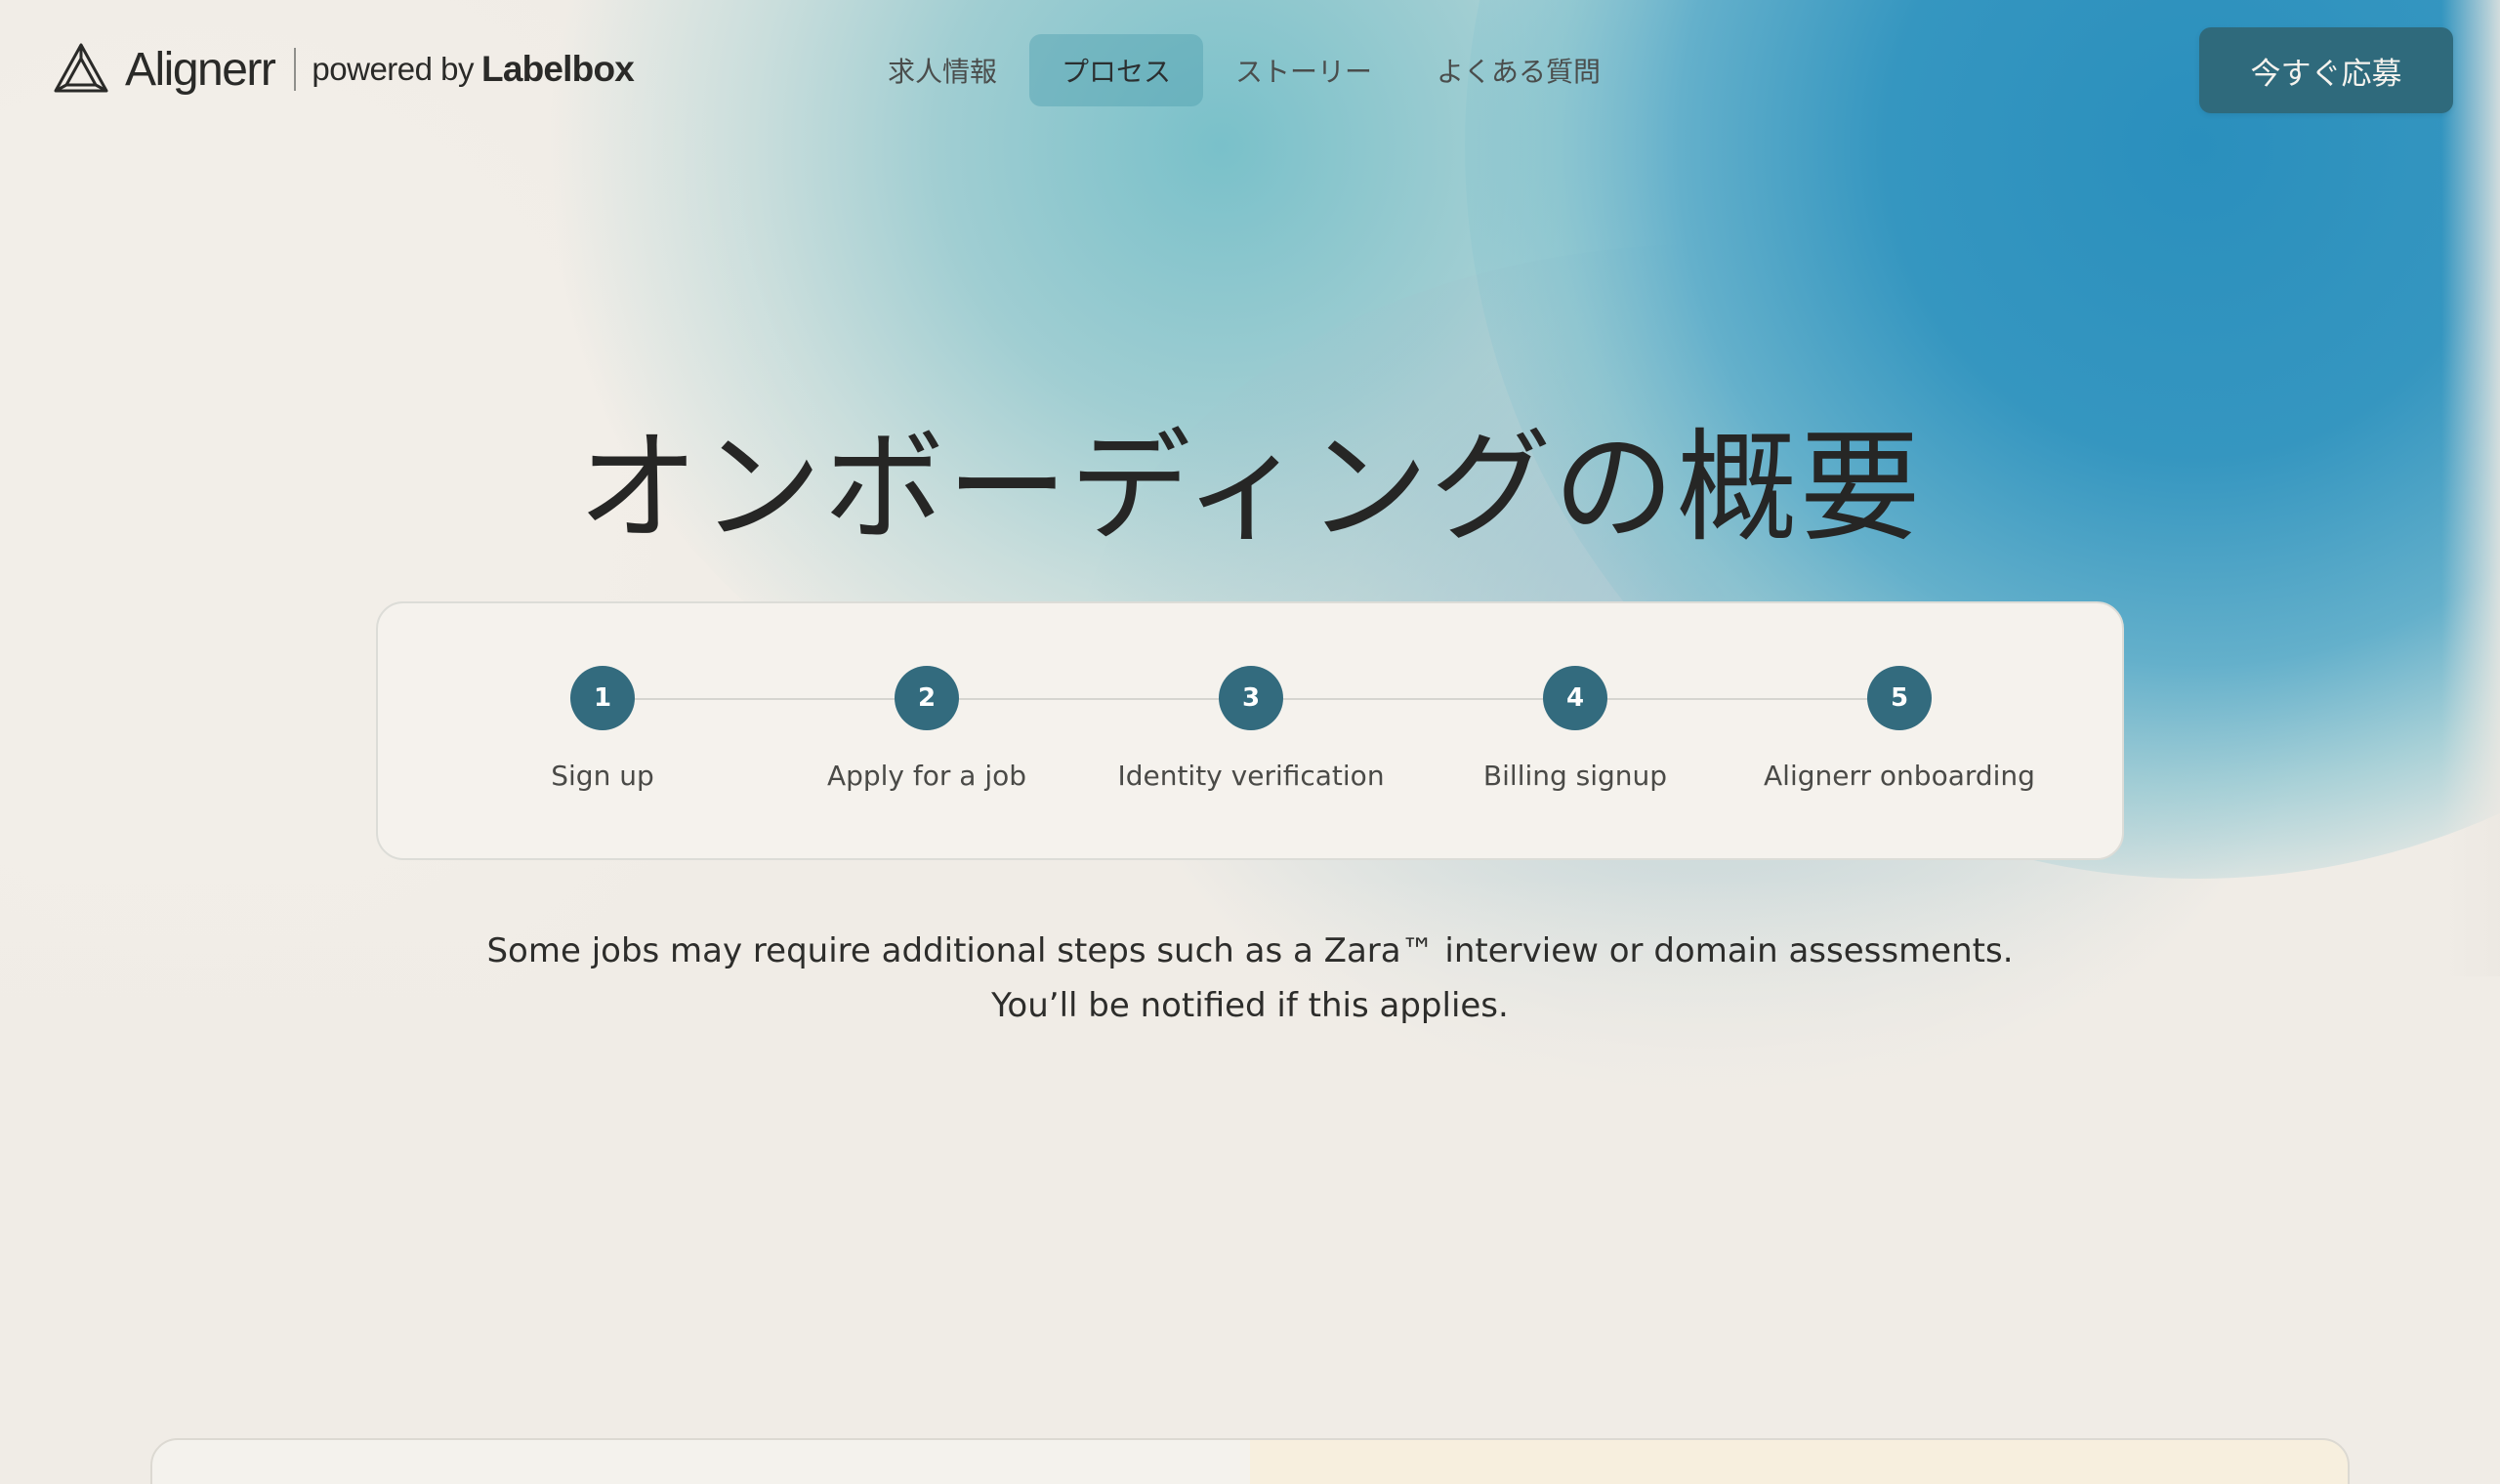 The image size is (2500, 1484). Describe the element at coordinates (1518, 70) in the screenshot. I see `nav-link-faq: よくある質問` at that location.